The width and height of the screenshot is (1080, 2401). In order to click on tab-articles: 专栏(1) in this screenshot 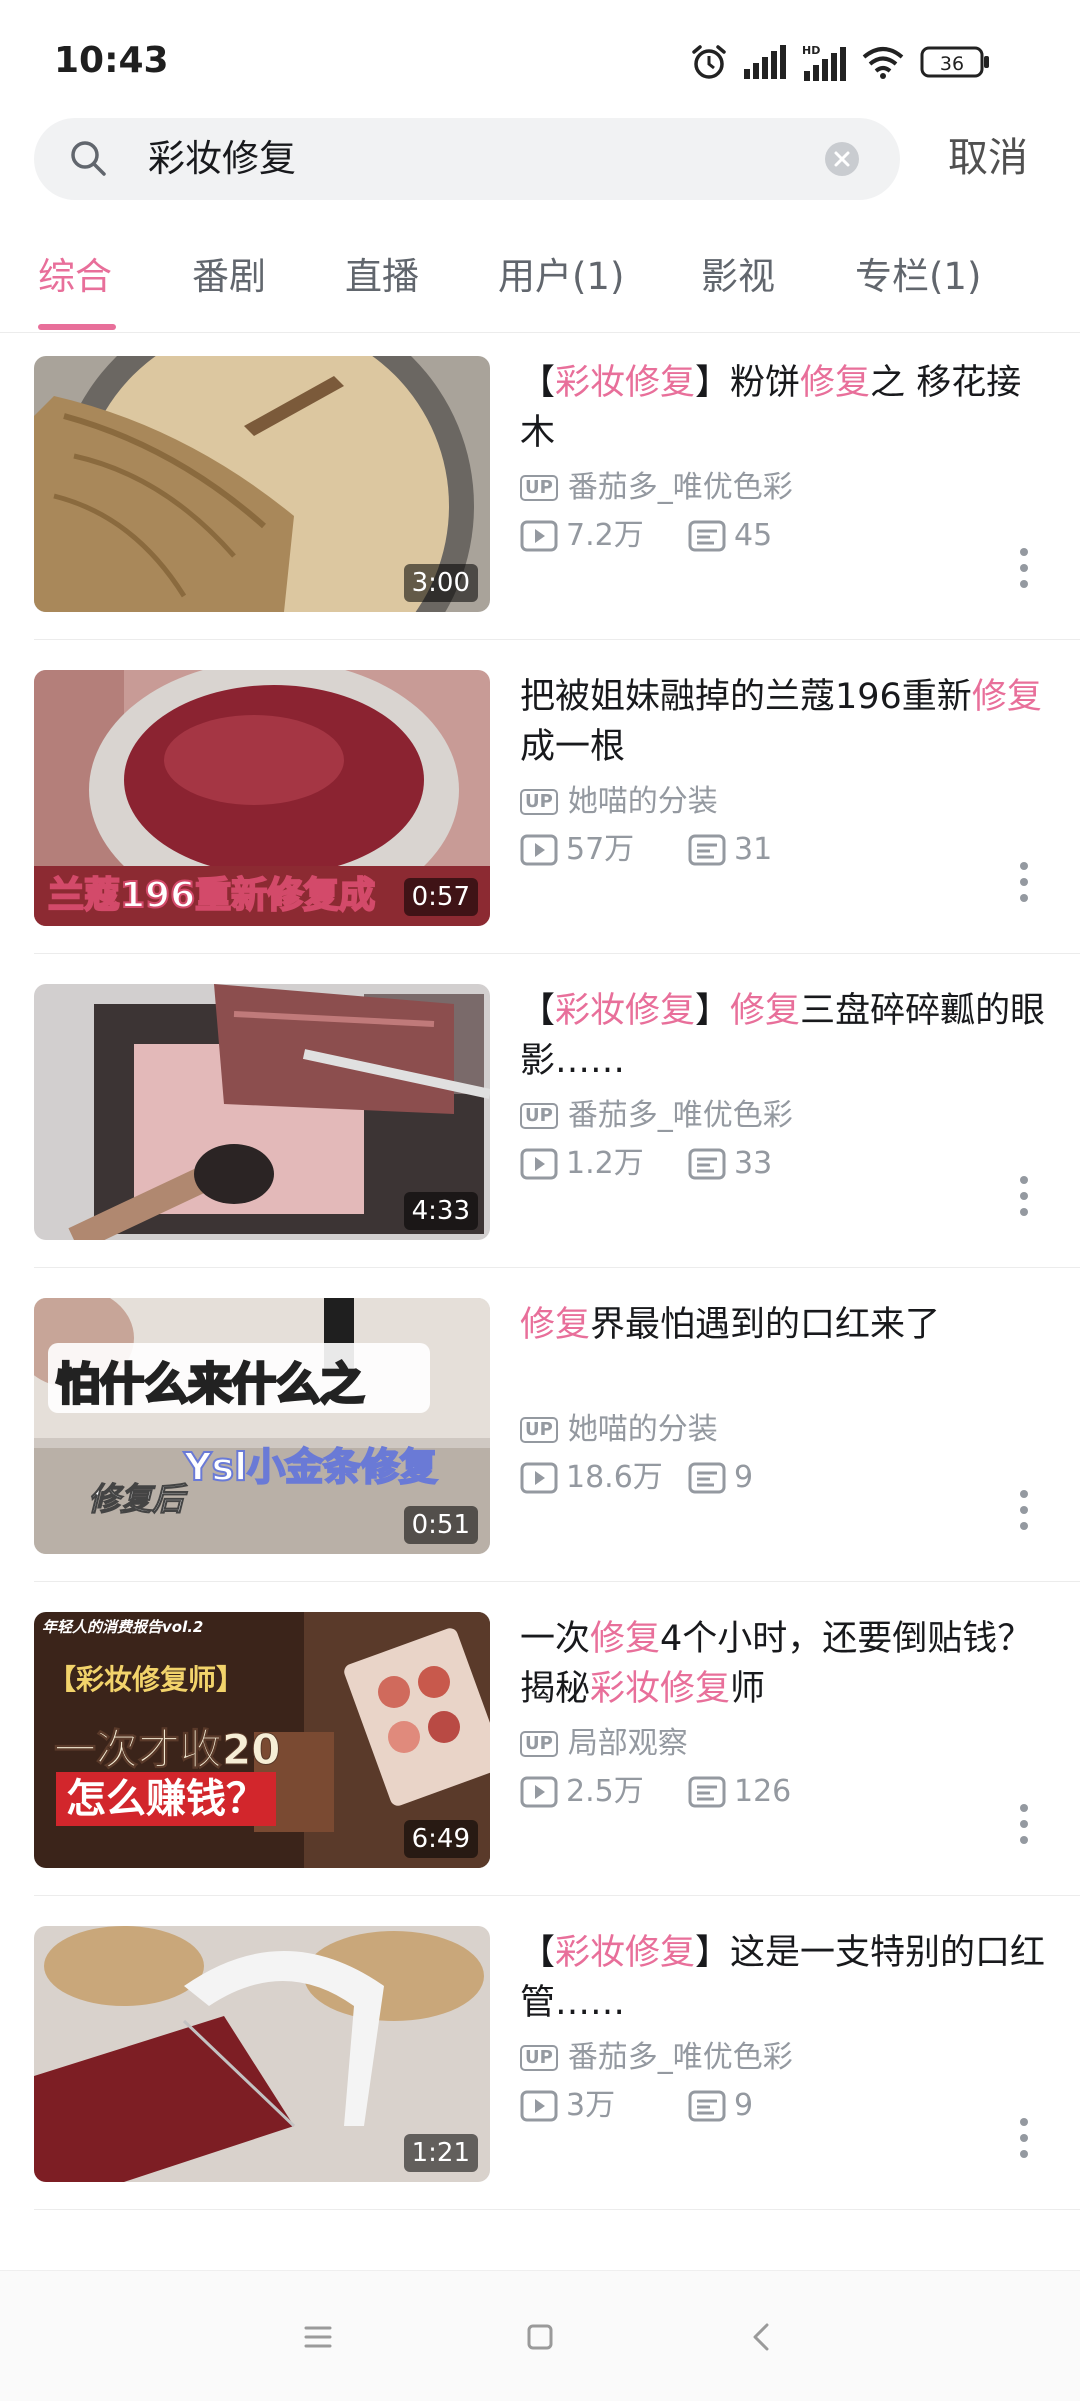, I will do `click(918, 277)`.